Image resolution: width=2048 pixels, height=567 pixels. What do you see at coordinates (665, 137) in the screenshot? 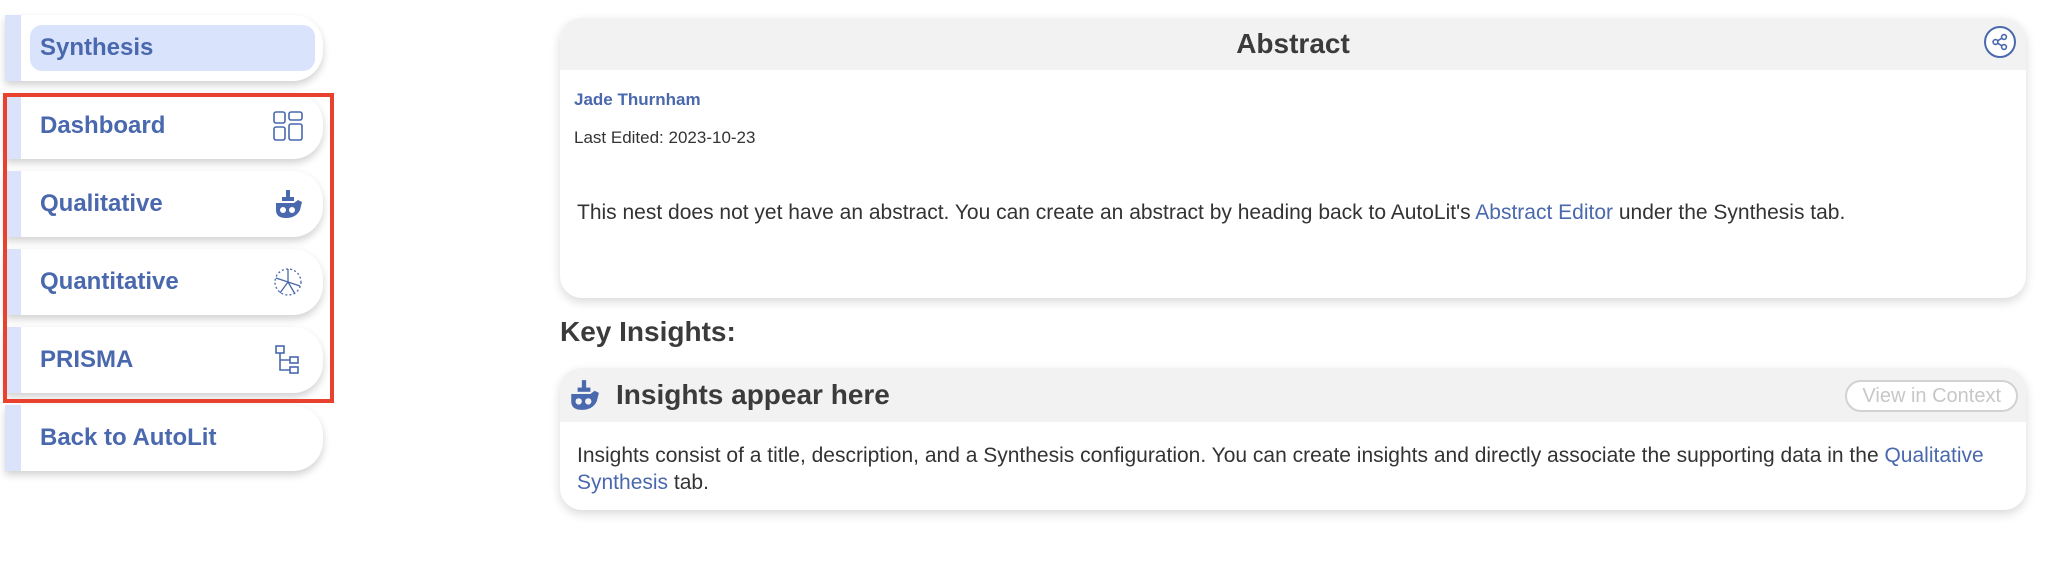
I see `last-edited: Last Edited: 2023-10-23` at bounding box center [665, 137].